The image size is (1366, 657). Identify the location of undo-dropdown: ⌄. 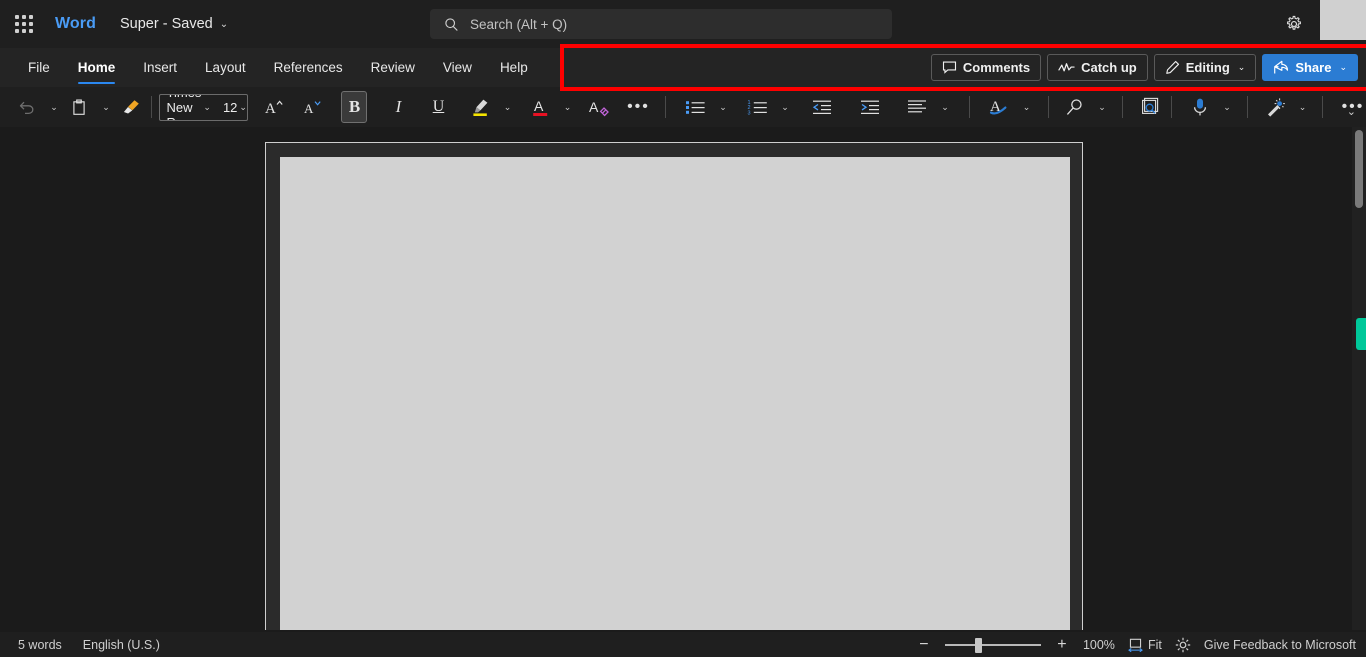
(53, 107).